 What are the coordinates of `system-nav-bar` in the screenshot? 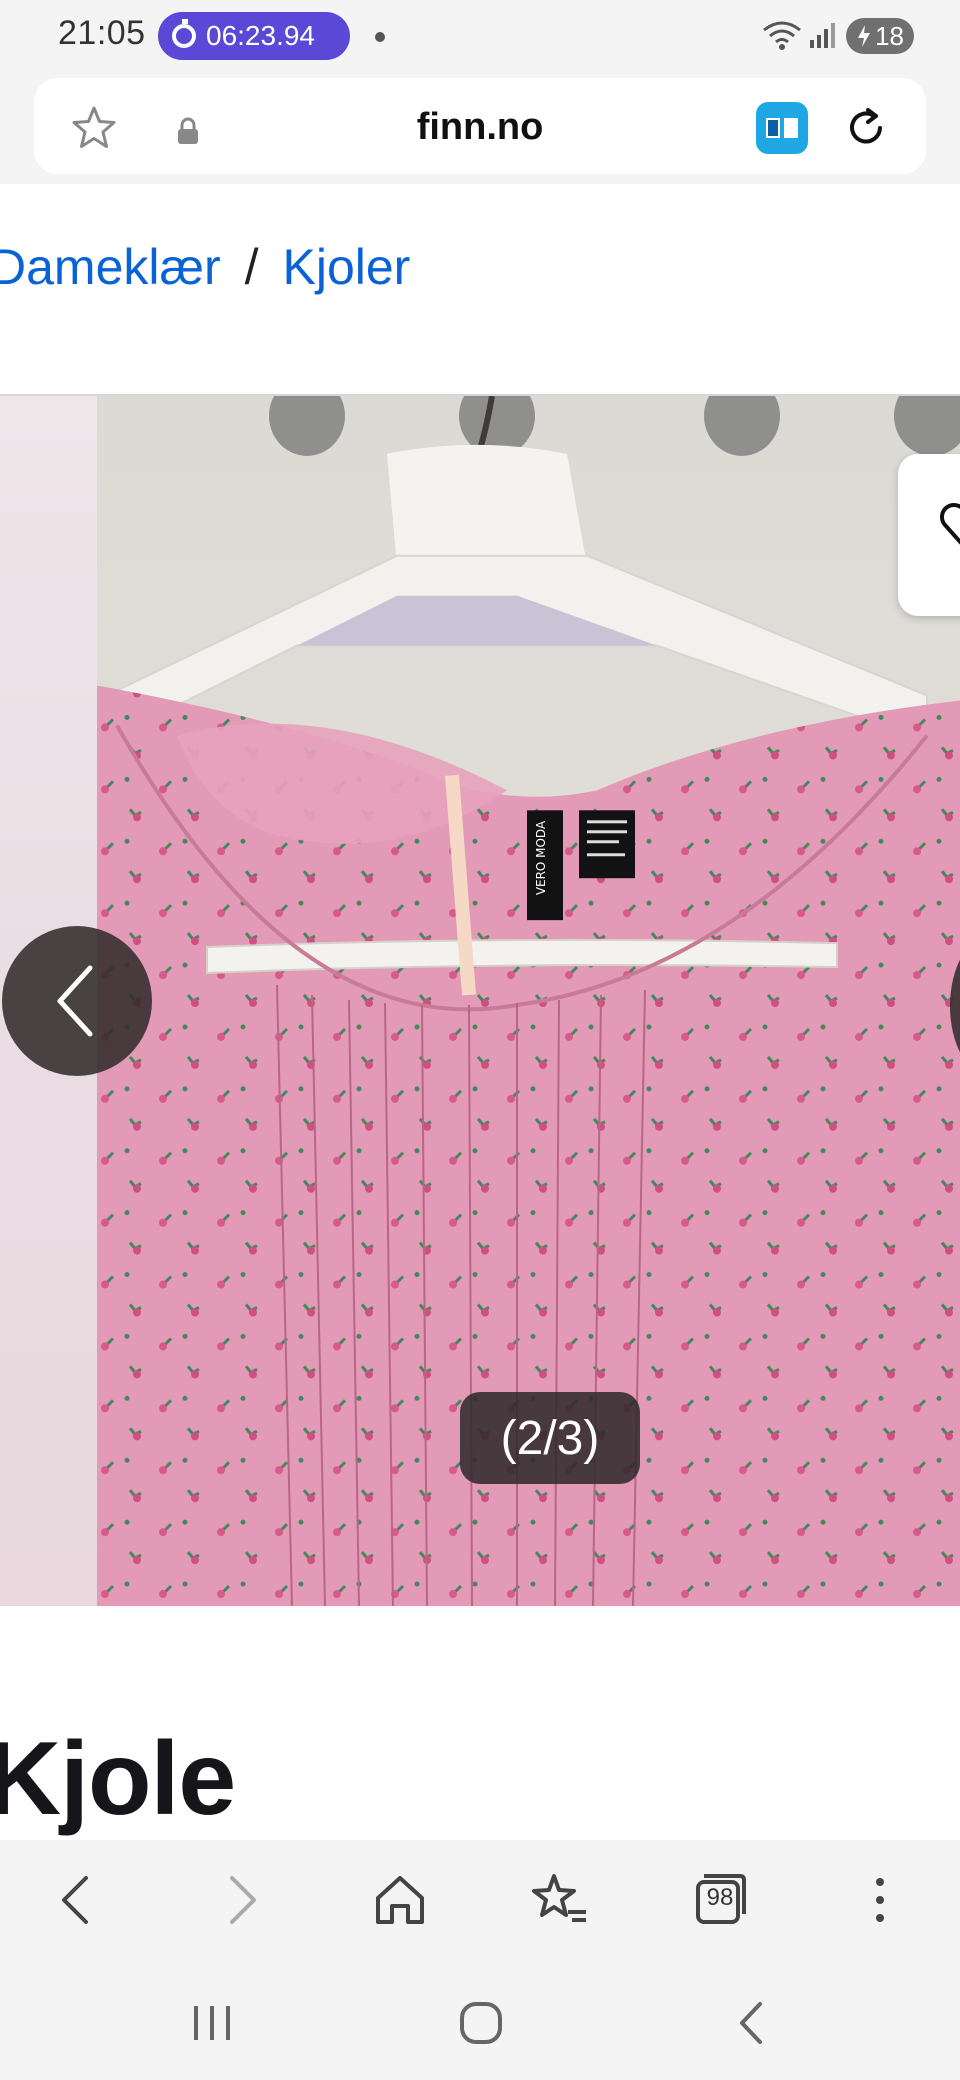 It's located at (480, 2020).